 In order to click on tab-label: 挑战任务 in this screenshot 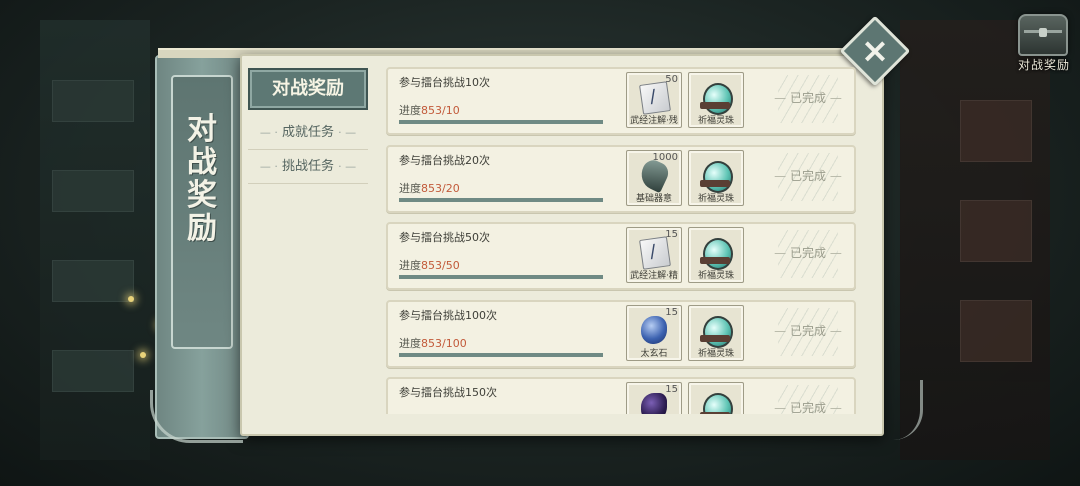, I will do `click(307, 166)`.